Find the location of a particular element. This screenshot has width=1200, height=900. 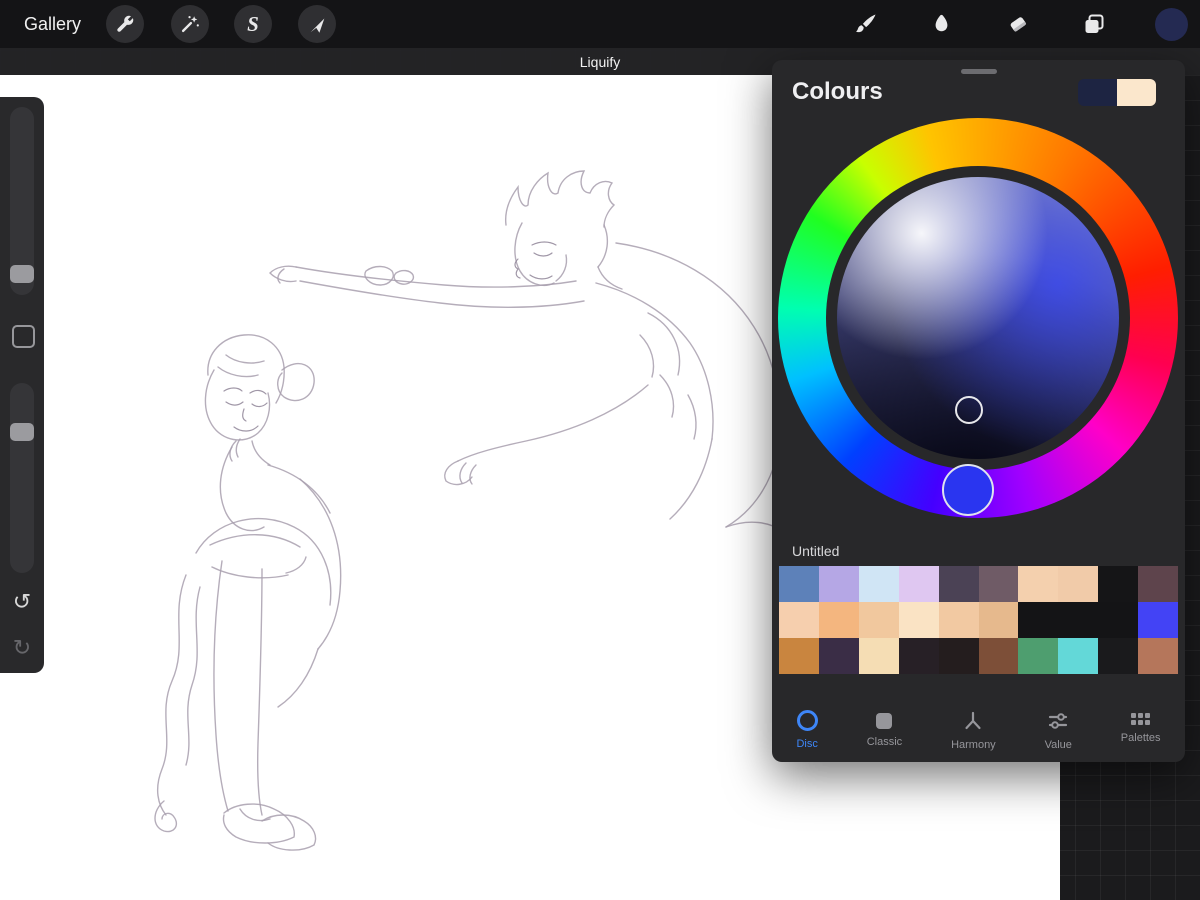

palette-name: Untitled is located at coordinates (816, 551).